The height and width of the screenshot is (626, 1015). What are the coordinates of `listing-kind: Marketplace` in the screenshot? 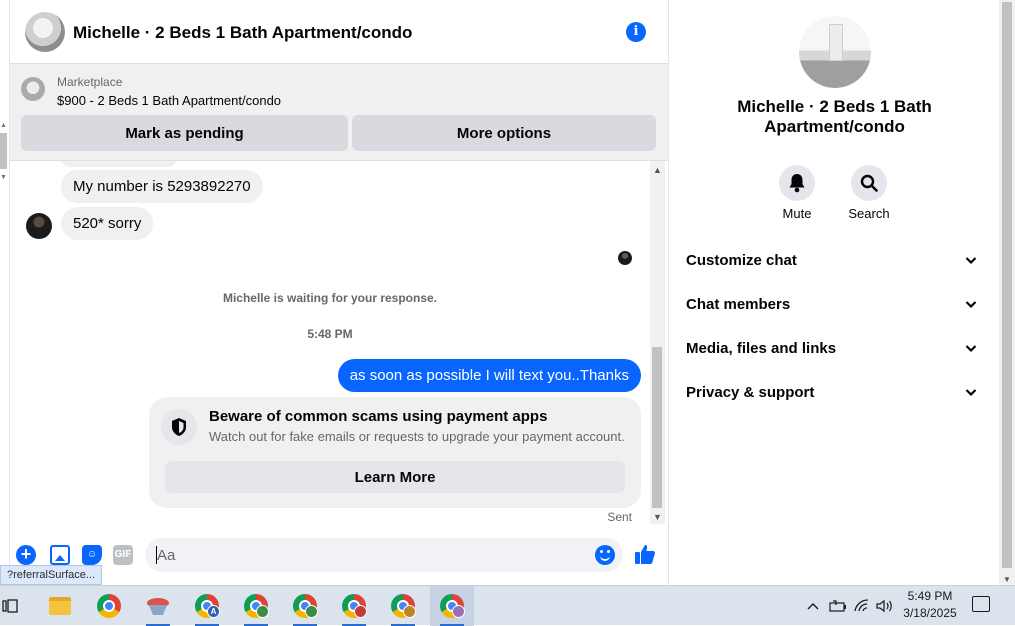 It's located at (90, 82).